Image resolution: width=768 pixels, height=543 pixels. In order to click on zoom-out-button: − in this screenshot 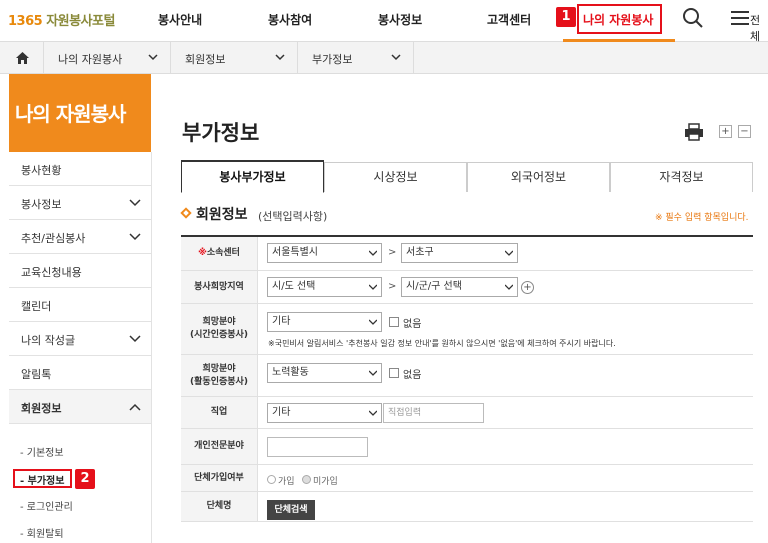, I will do `click(744, 131)`.